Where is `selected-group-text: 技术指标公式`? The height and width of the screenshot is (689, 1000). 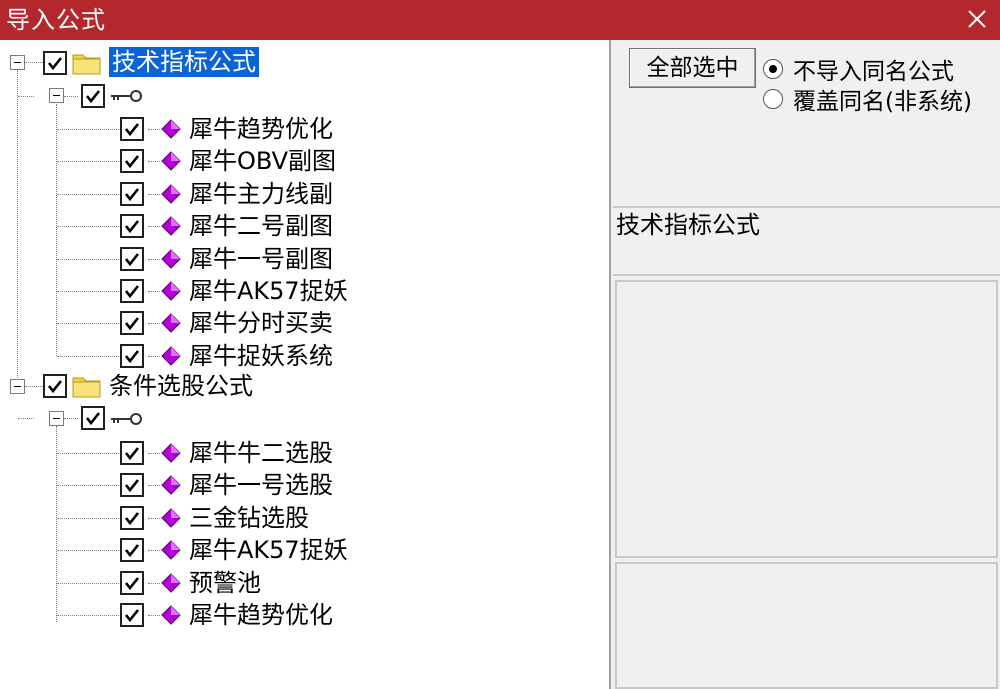 selected-group-text: 技术指标公式 is located at coordinates (688, 225).